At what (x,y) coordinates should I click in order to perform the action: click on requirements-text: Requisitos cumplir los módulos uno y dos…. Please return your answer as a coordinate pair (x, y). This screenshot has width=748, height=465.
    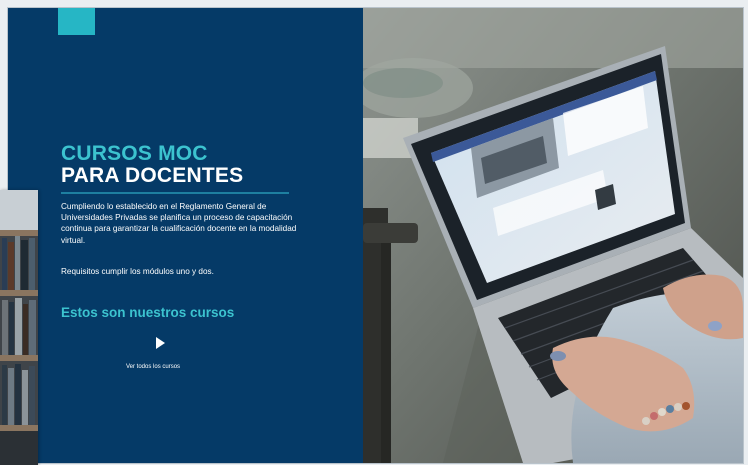
    Looking at the image, I should click on (137, 271).